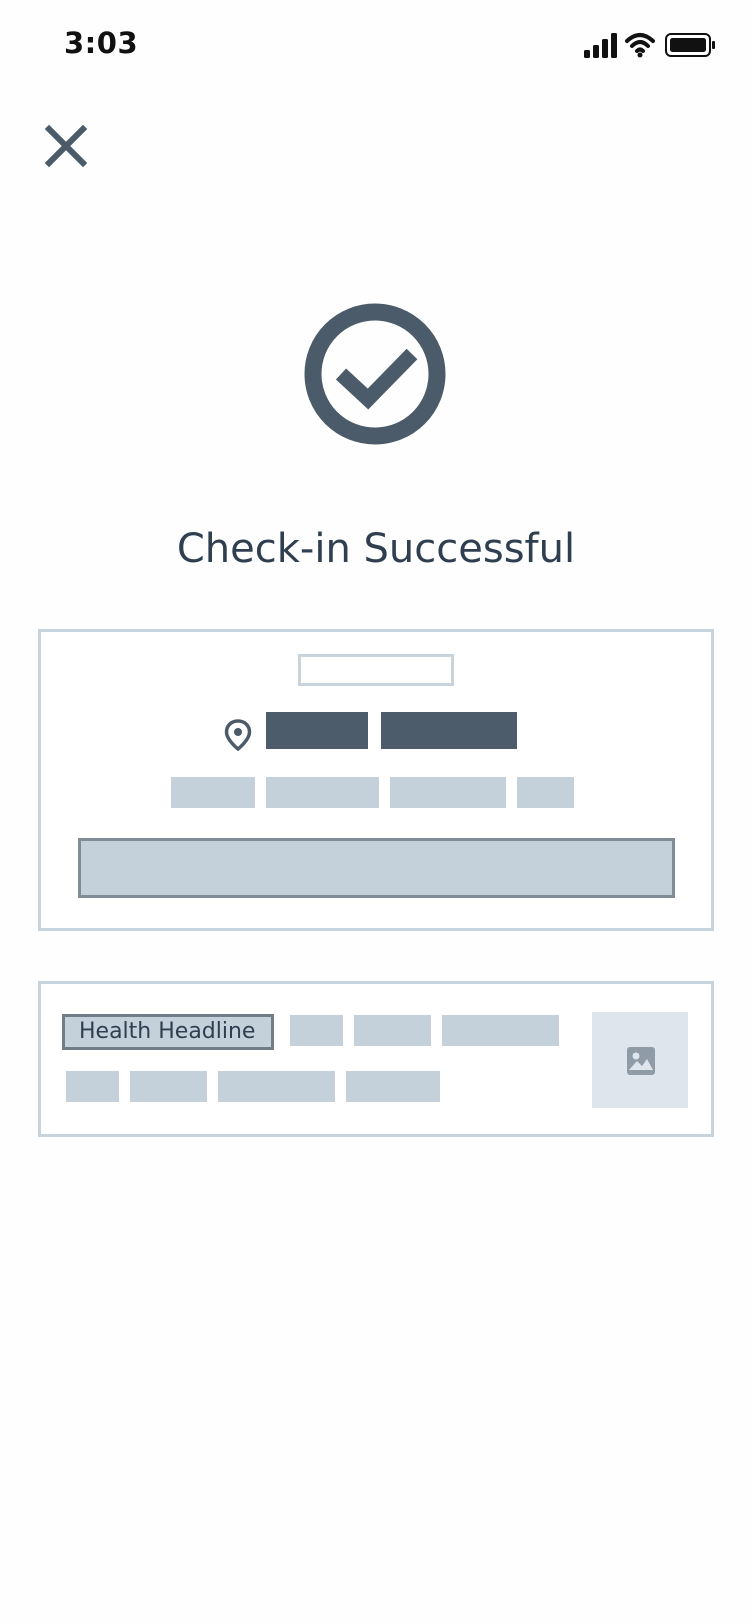  What do you see at coordinates (375, 374) in the screenshot?
I see `check-circle-icon` at bounding box center [375, 374].